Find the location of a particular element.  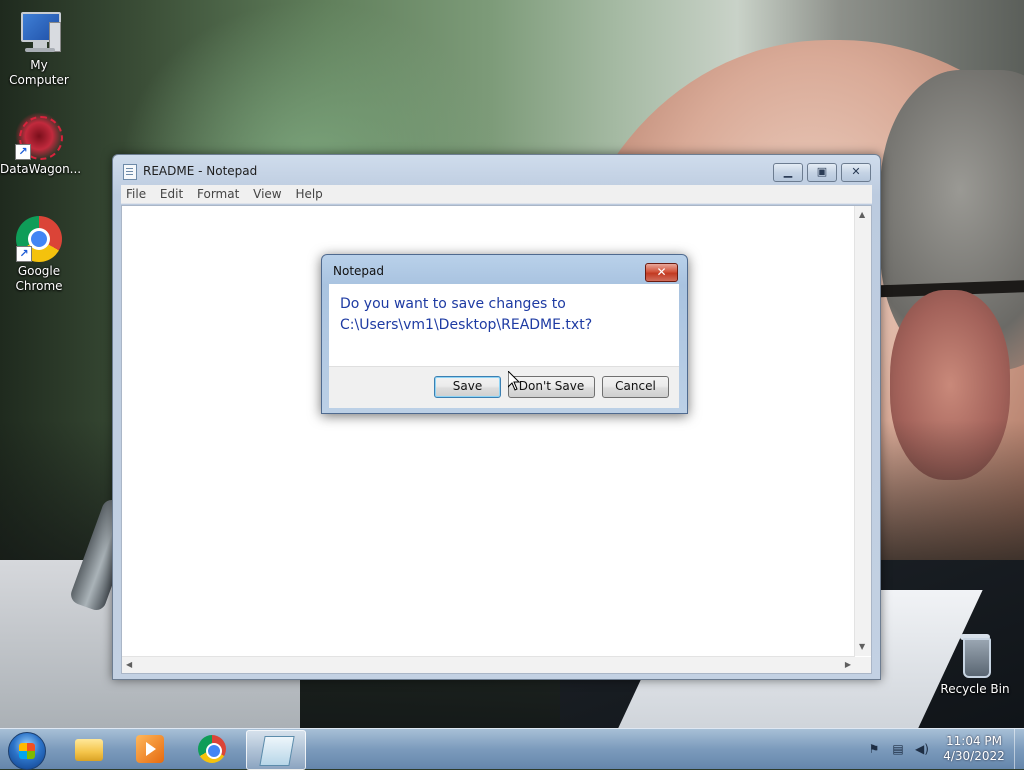

start-button is located at coordinates (27, 751).